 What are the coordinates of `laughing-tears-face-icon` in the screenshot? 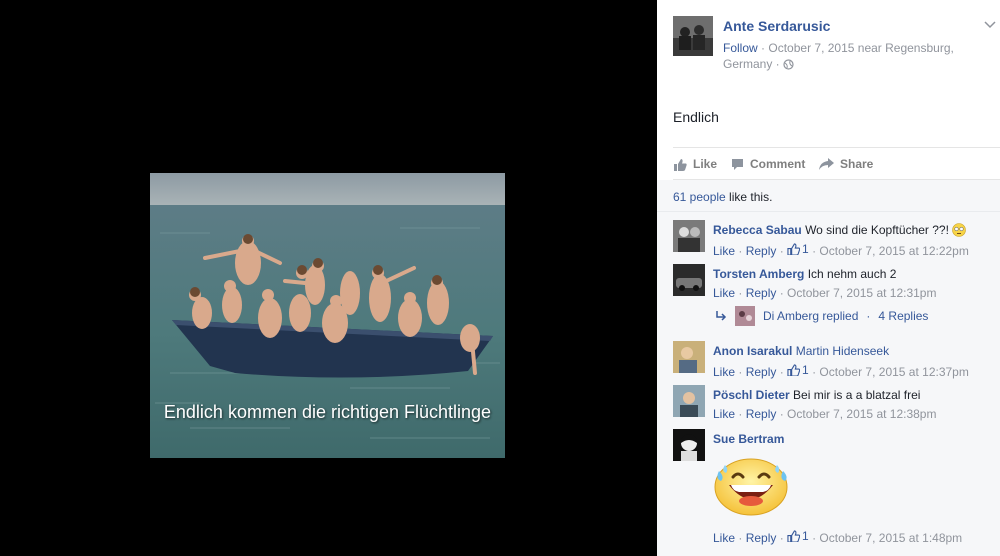 It's located at (753, 484).